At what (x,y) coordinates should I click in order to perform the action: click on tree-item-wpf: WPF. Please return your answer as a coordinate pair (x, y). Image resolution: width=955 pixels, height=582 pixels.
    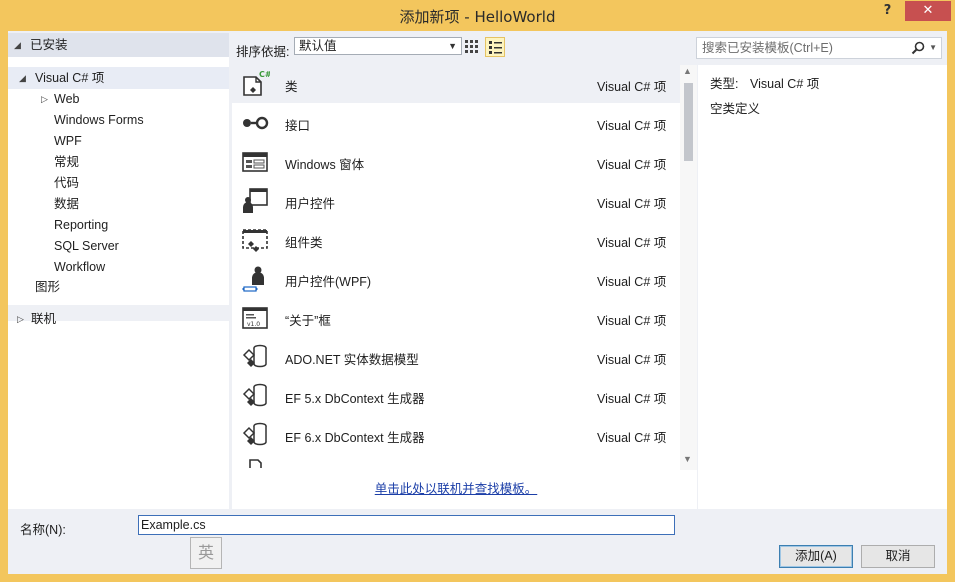
    Looking at the image, I should click on (68, 141).